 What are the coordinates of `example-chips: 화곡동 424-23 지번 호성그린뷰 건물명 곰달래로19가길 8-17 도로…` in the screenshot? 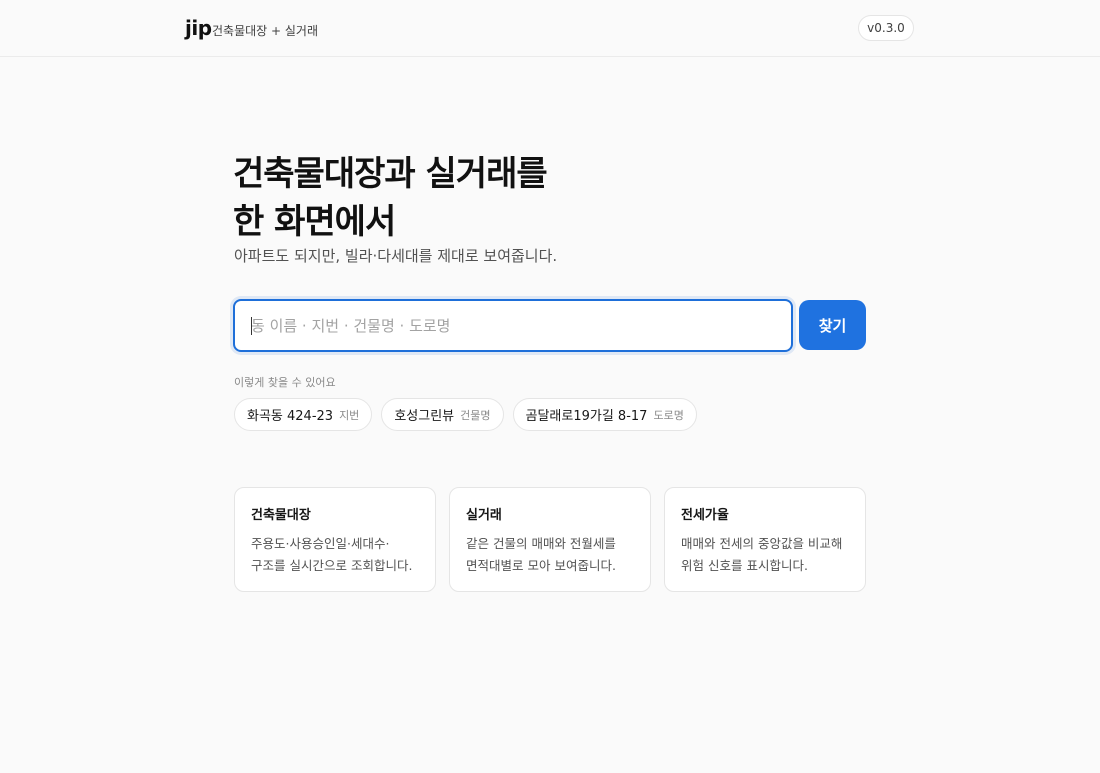 It's located at (465, 414).